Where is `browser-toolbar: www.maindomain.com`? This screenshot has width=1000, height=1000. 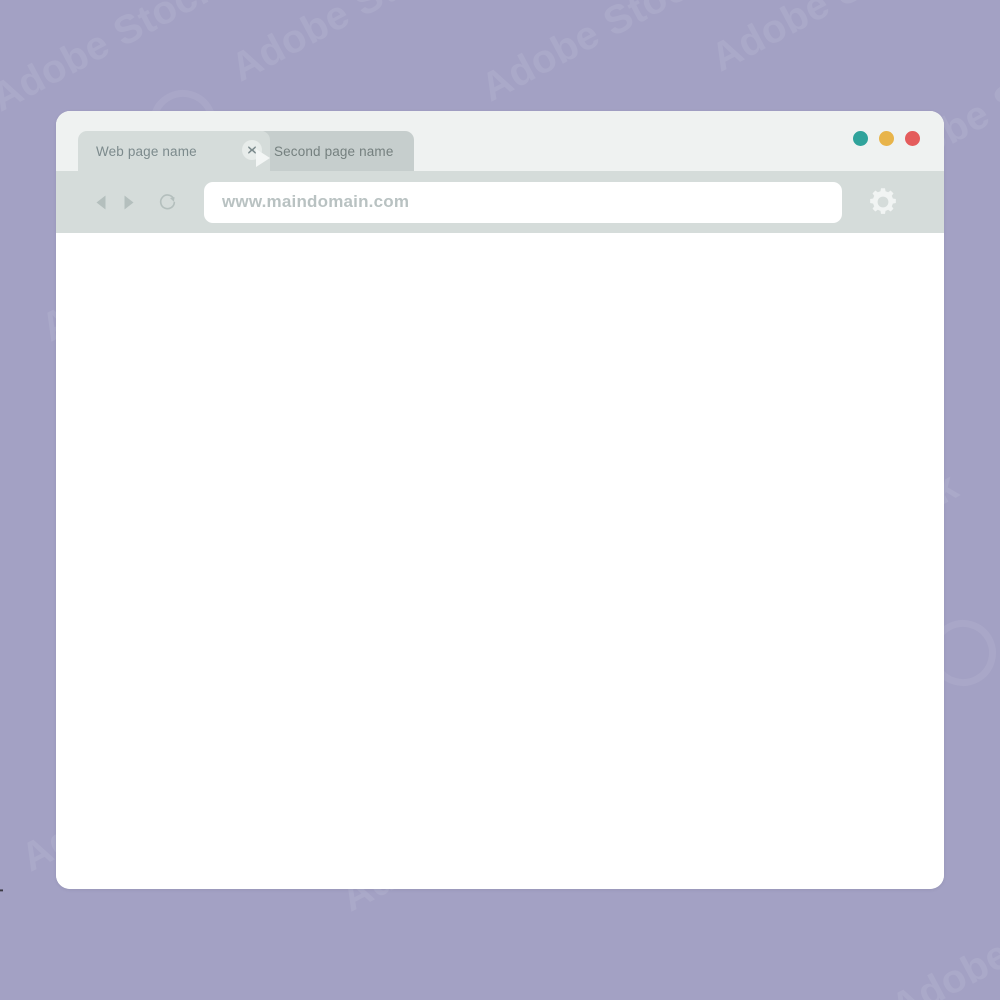
browser-toolbar: www.maindomain.com is located at coordinates (500, 202).